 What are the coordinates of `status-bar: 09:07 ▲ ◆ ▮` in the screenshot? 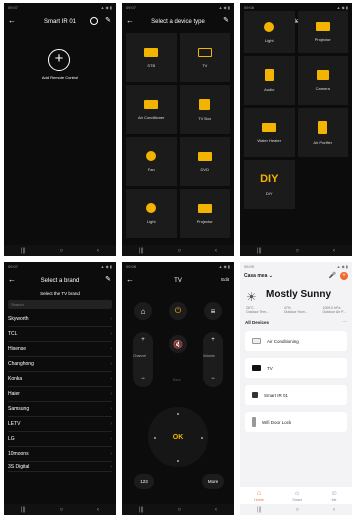 It's located at (178, 7).